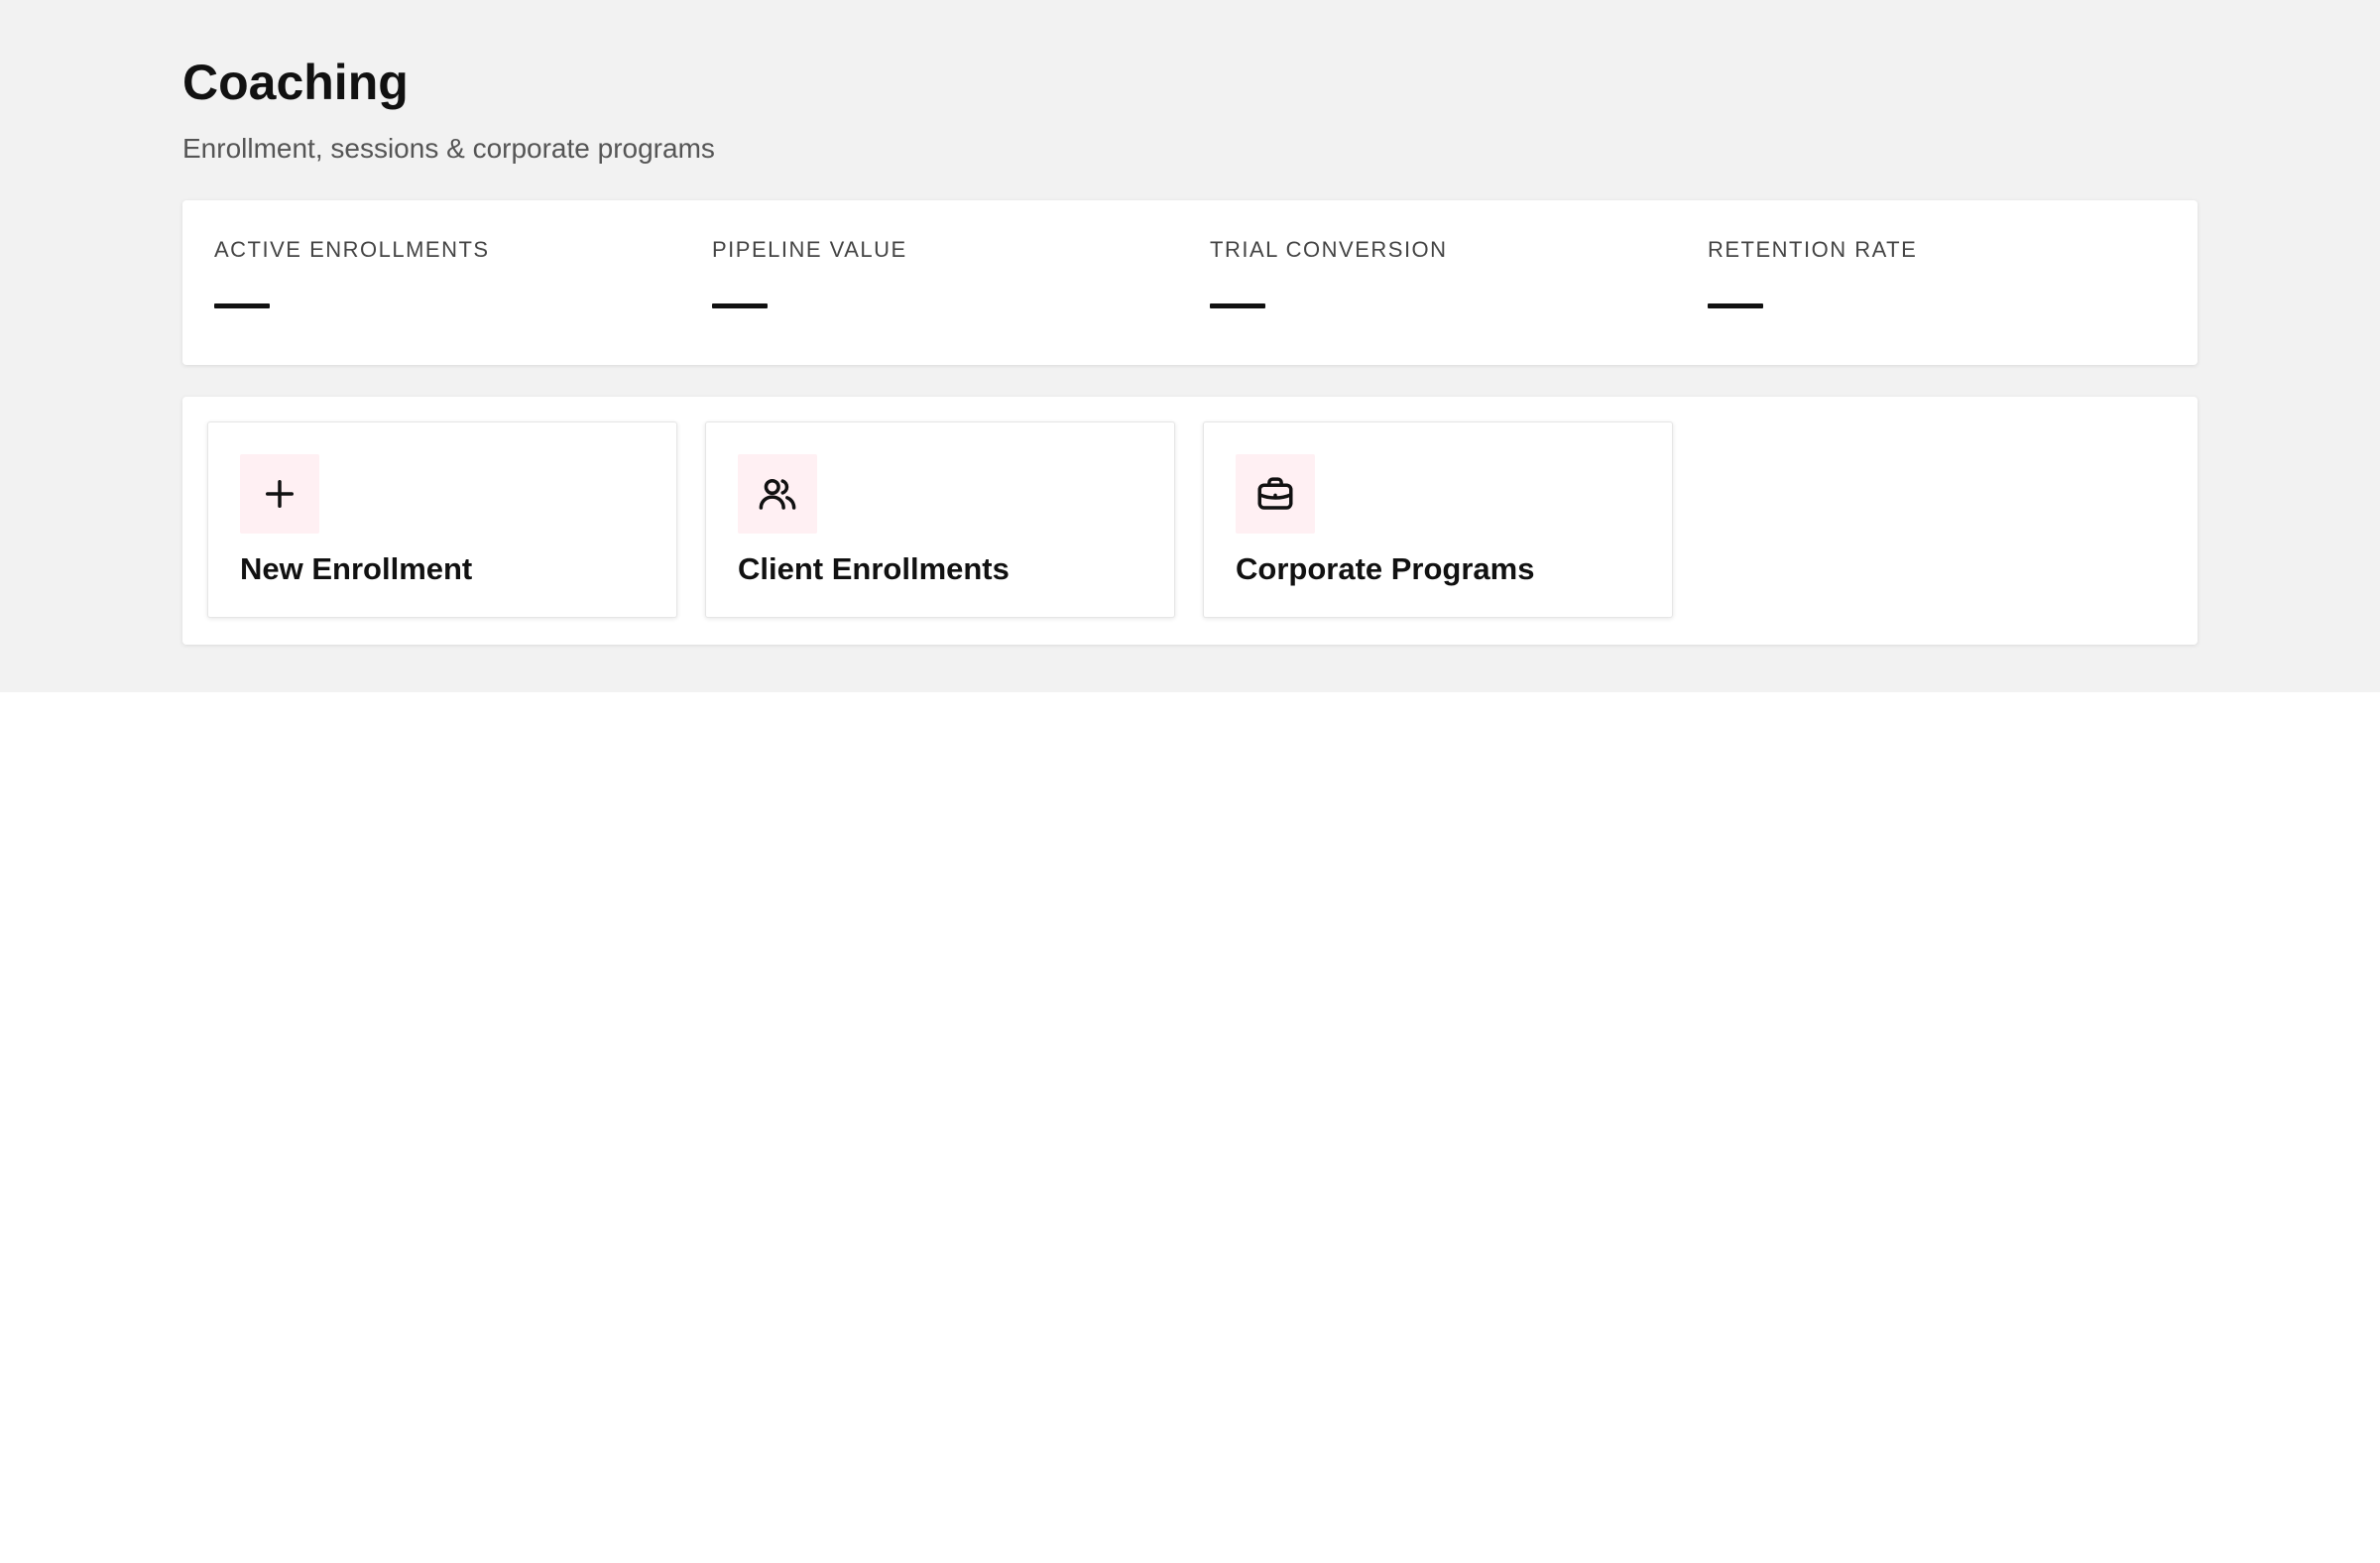  What do you see at coordinates (356, 568) in the screenshot?
I see `tile-label: New Enrollment` at bounding box center [356, 568].